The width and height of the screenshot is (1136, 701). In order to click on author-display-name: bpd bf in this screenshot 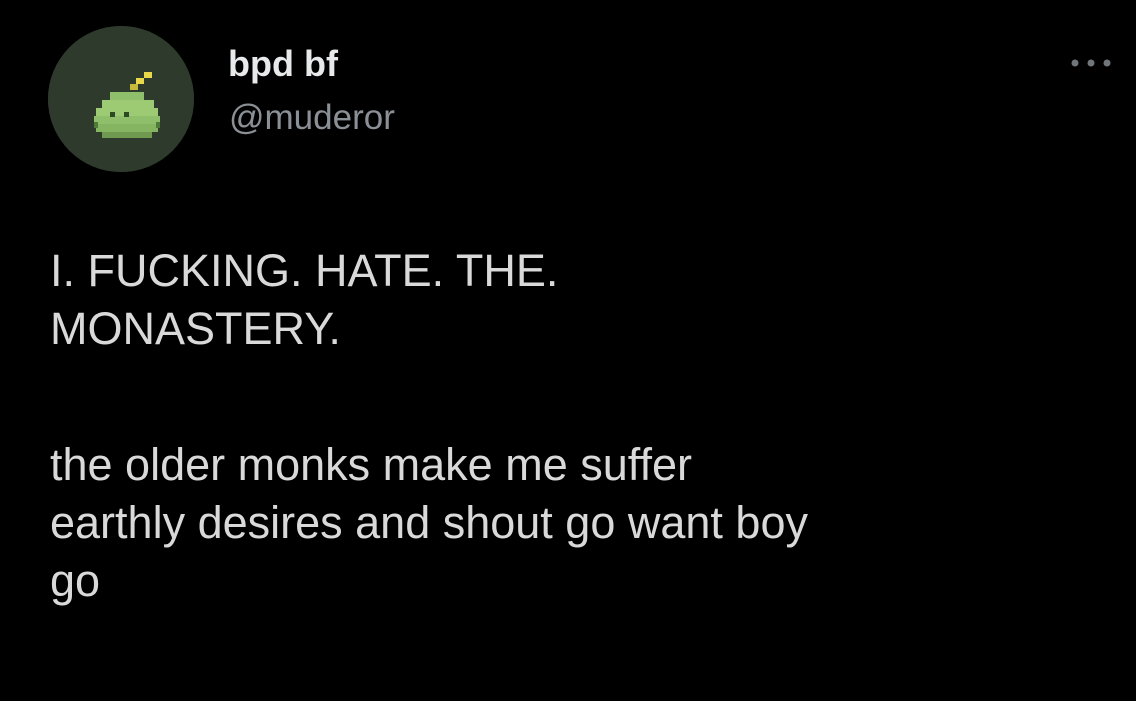, I will do `click(283, 64)`.